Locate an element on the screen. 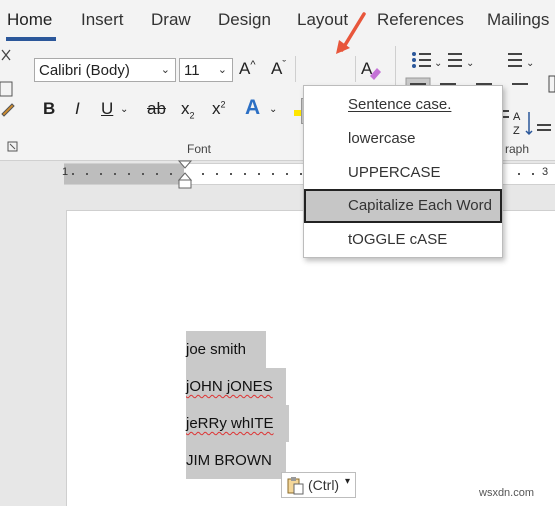 The width and height of the screenshot is (555, 506). tab-home: Home is located at coordinates (29, 20).